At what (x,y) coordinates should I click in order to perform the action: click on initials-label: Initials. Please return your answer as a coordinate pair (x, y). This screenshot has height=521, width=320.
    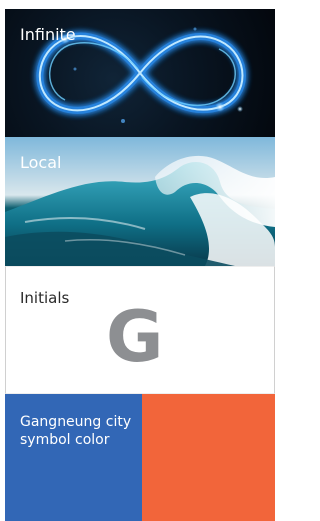
    Looking at the image, I should click on (45, 298).